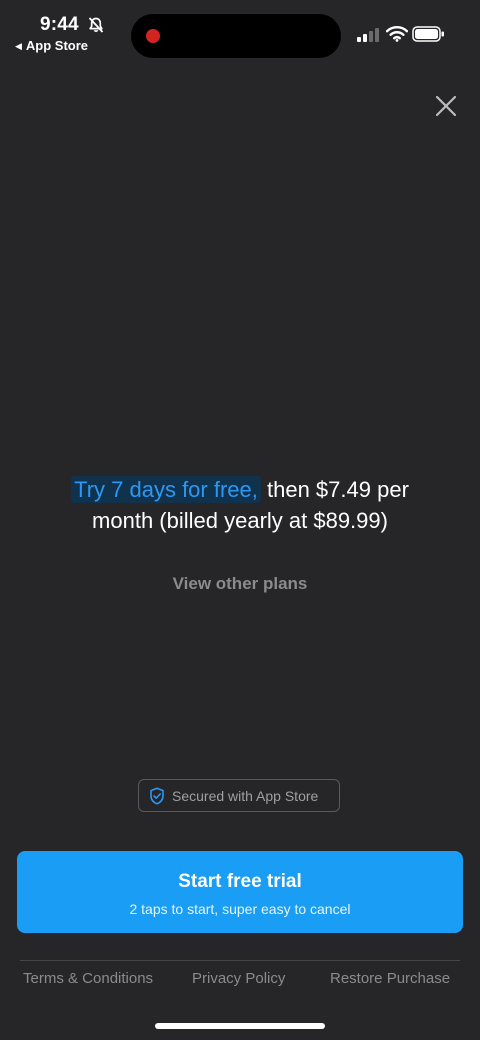 The width and height of the screenshot is (480, 1040). What do you see at coordinates (240, 584) in the screenshot?
I see `view-other-plans-link: View other plans` at bounding box center [240, 584].